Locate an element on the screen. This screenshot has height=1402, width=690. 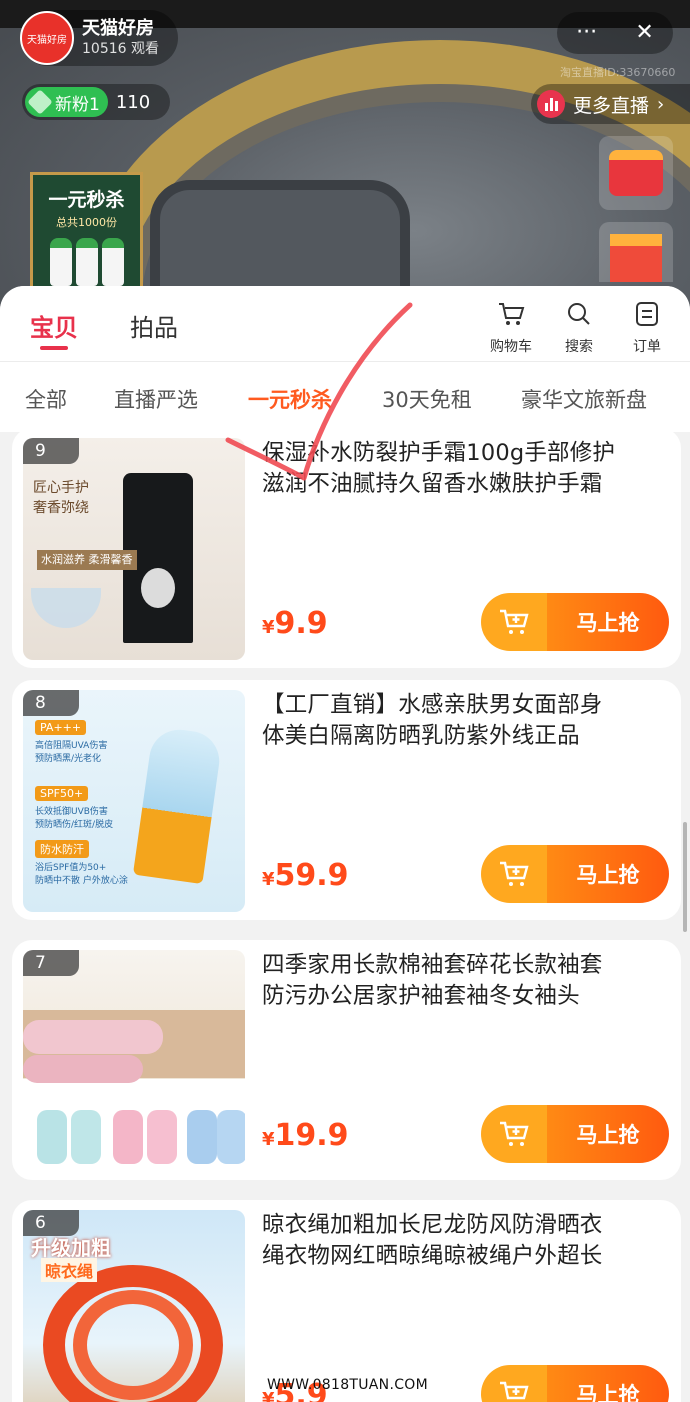
more-live-label: 更多直播 is located at coordinates (611, 105).